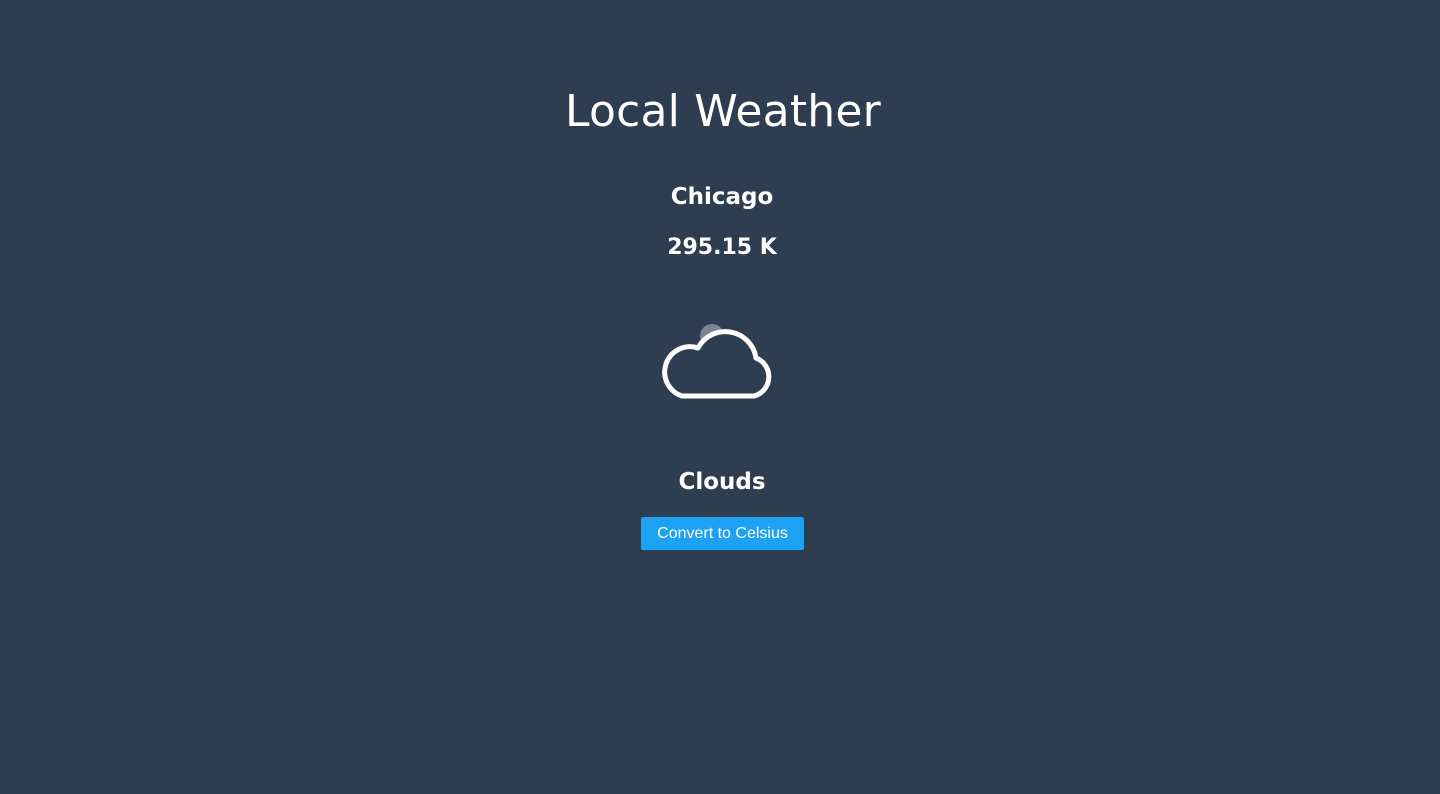 This screenshot has width=1440, height=794. Describe the element at coordinates (720, 360) in the screenshot. I see `cloud-icon` at that location.